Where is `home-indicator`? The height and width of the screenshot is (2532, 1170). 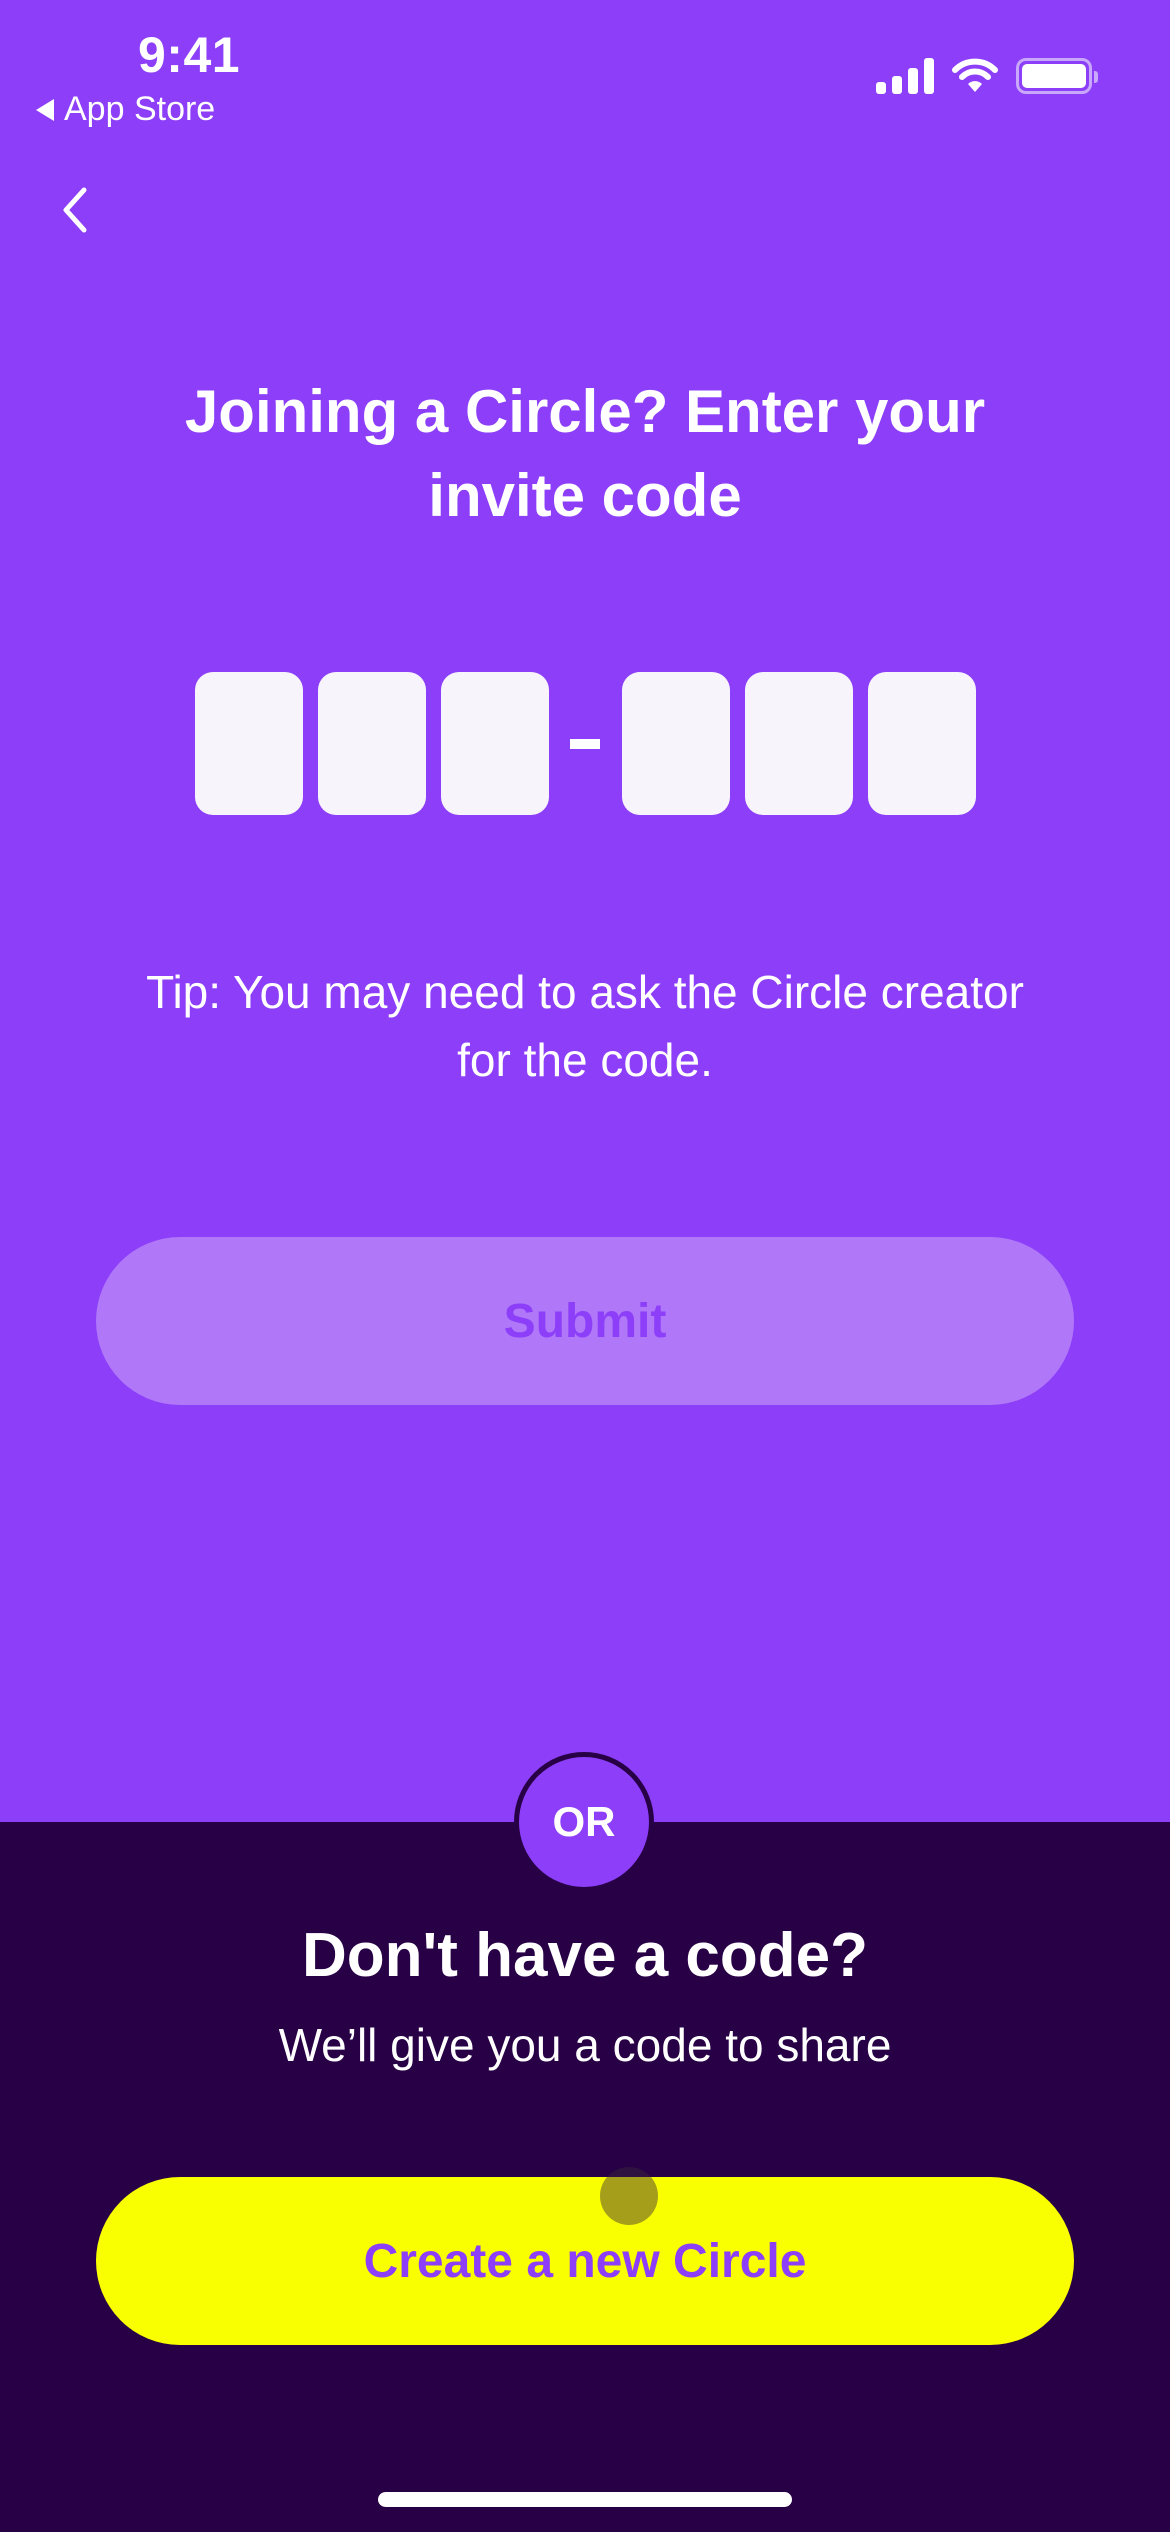
home-indicator is located at coordinates (585, 2499).